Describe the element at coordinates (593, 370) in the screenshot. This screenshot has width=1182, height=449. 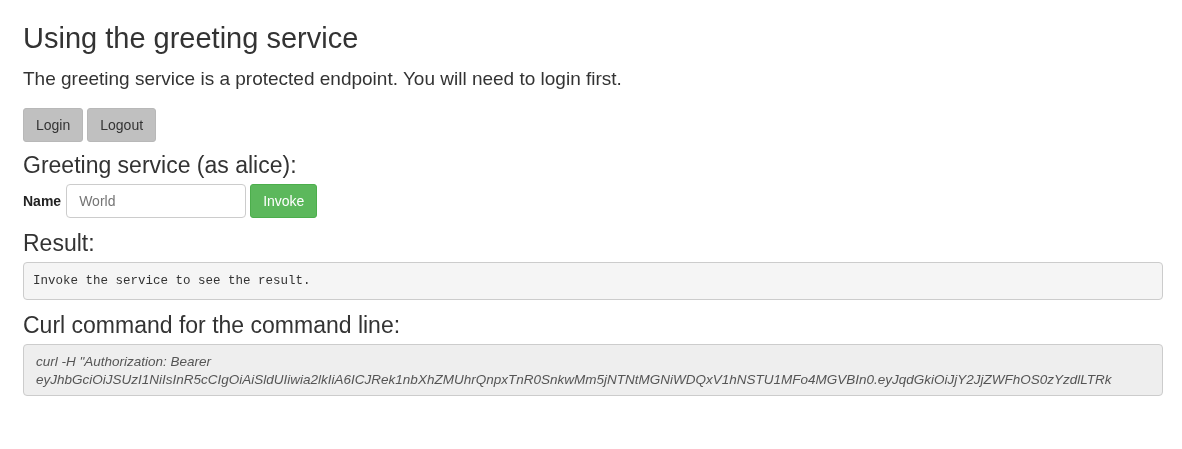
I see `curl-command-field: curl -H "Authorization: Bearer eyJhbGciOiJSUzI1NiIsInR5cCIgOiAiSldUIiwia2lkIiA6ICJRek1nbXhZMUhrQnpxTnR0SnkwMm5jNTNtMGNiWDQxV1hNSTU1MFo4MGVBIn0.eyJqdGkiOiJjY2JjZWFhOS0zYzdlLTRk` at that location.